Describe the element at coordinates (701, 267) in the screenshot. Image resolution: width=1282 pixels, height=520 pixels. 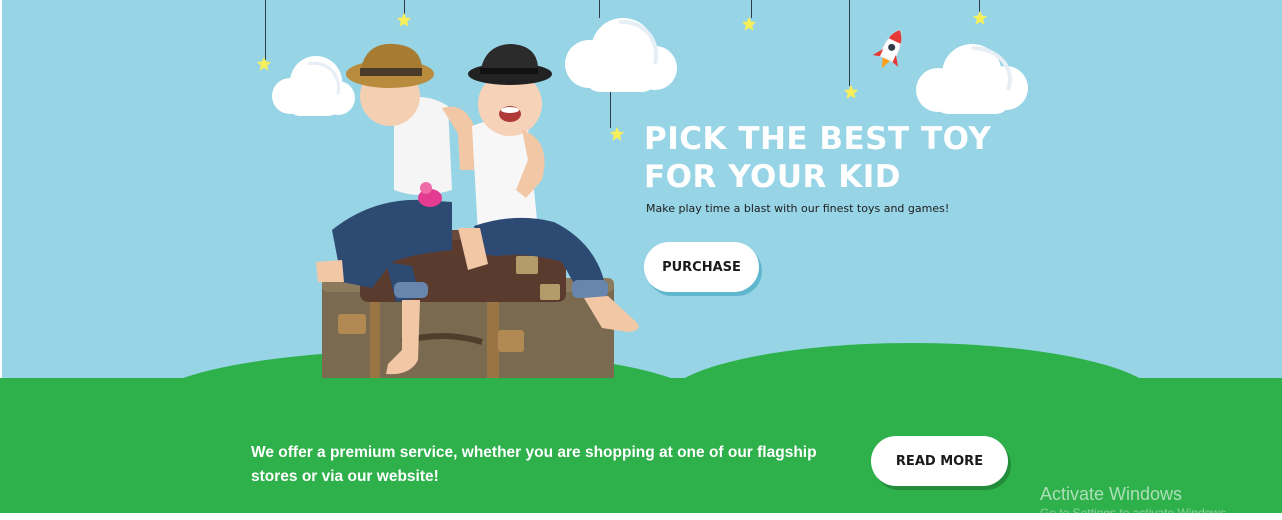
I see `purchase-button: PURCHASE` at that location.